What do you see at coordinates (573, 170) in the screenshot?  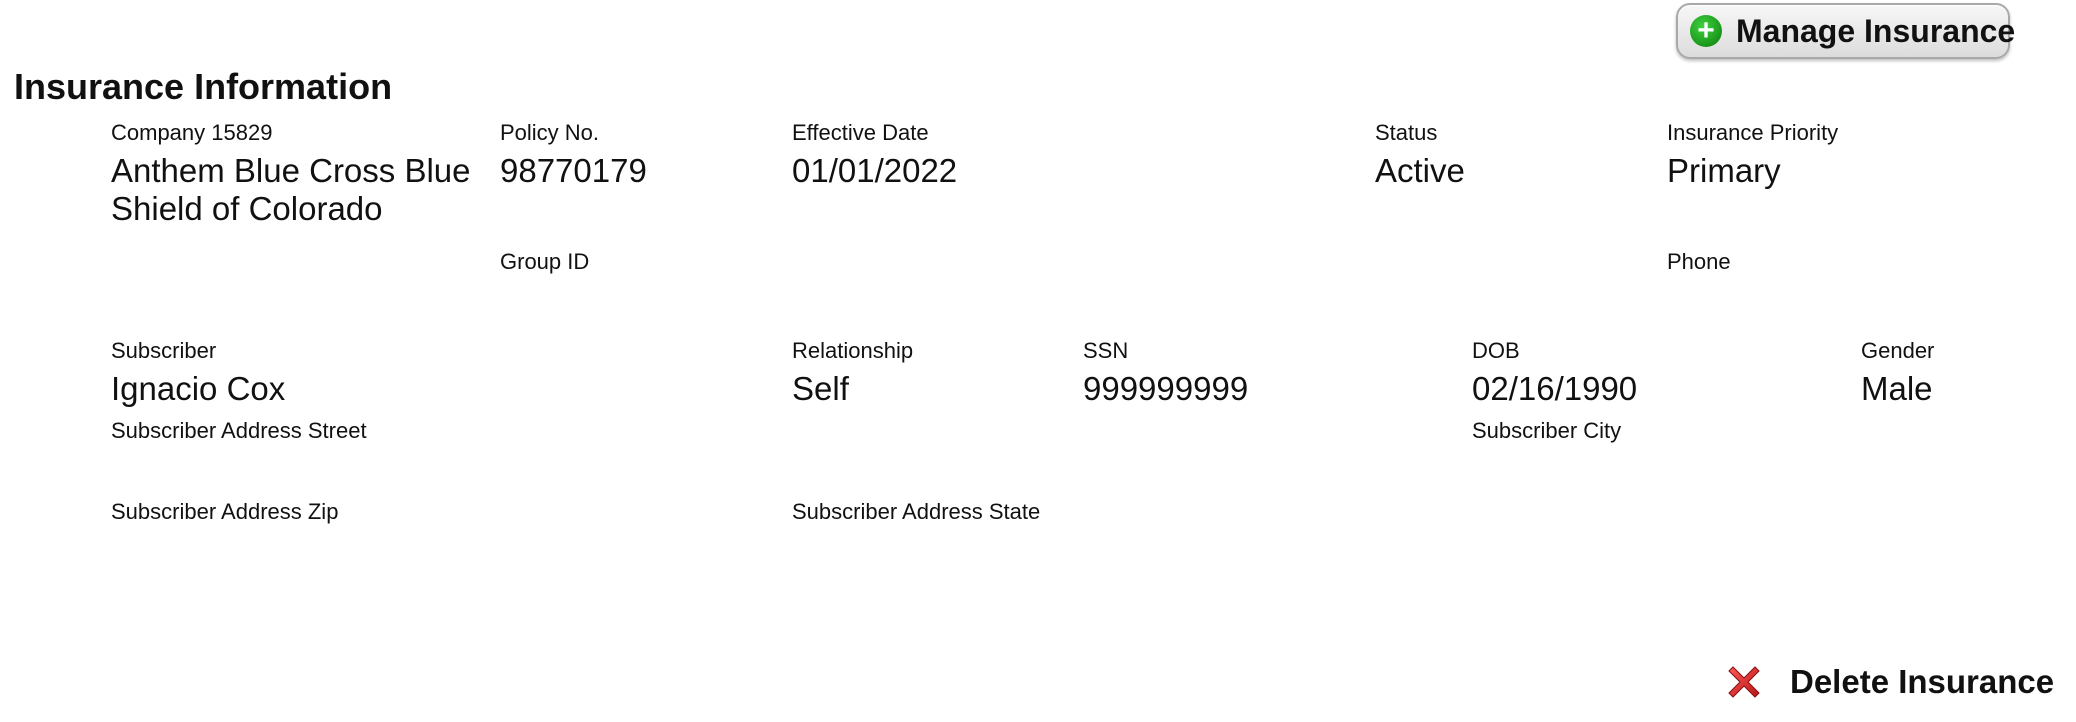 I see `policy-no-value: 98770179` at bounding box center [573, 170].